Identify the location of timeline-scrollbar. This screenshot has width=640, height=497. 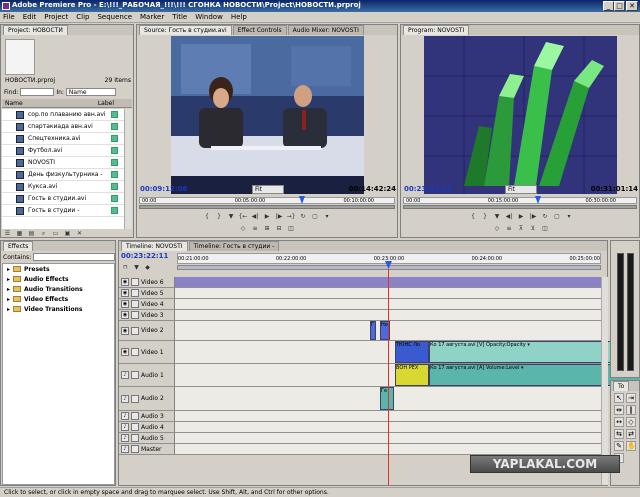
(604, 381).